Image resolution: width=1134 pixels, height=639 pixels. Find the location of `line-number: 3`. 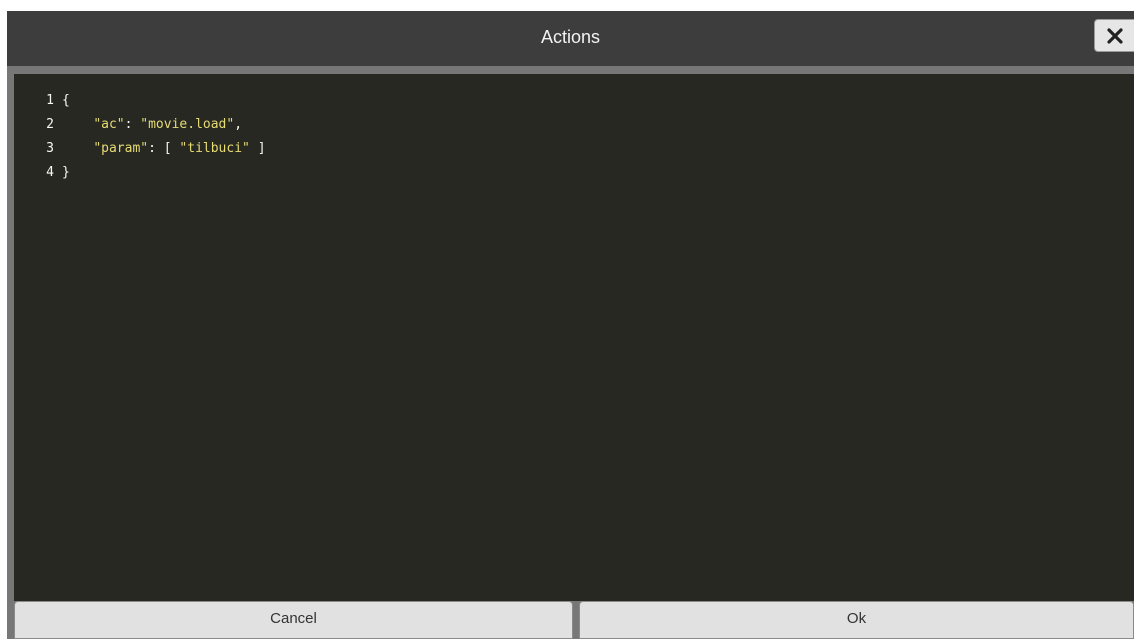

line-number: 3 is located at coordinates (50, 148).